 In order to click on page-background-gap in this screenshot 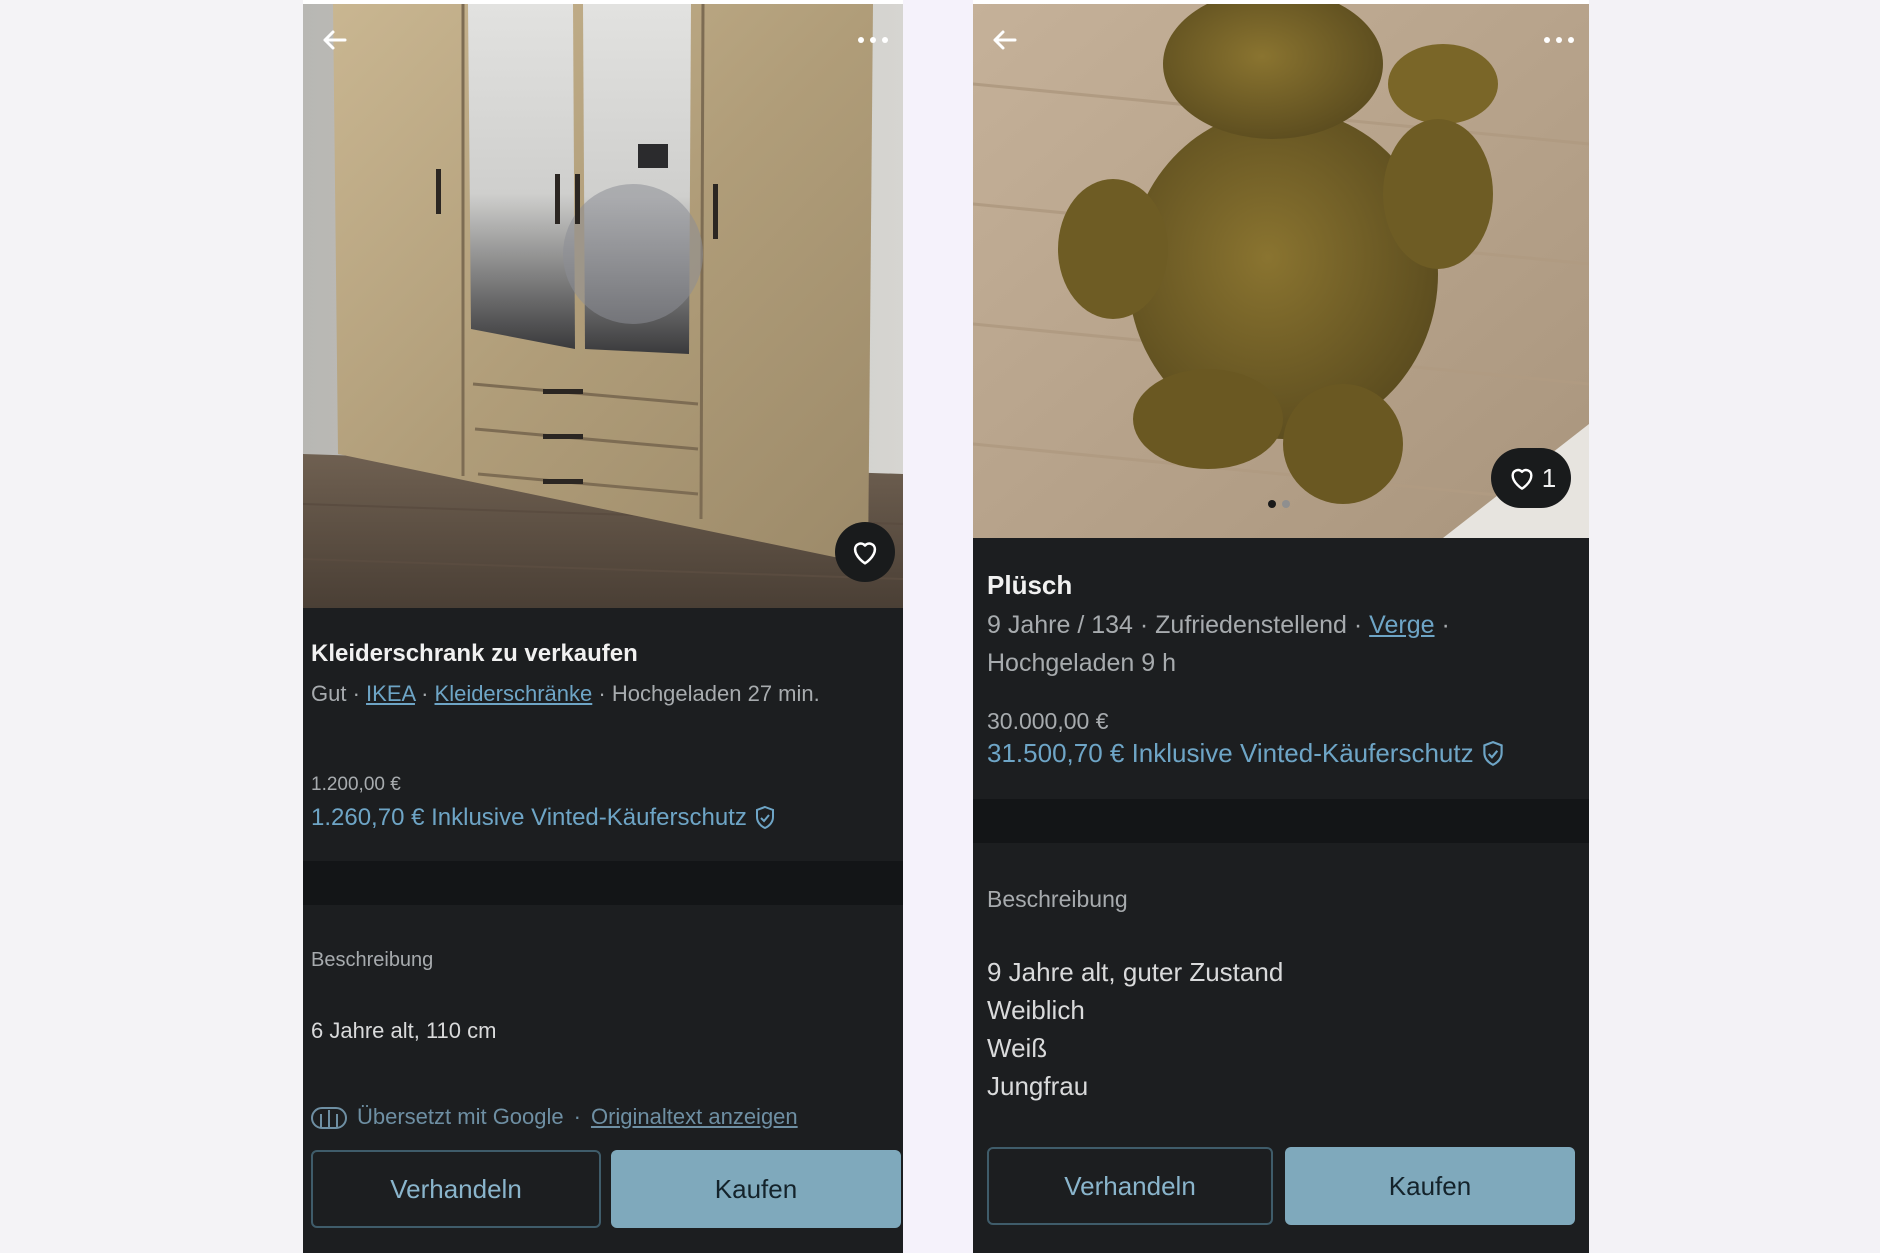, I will do `click(938, 626)`.